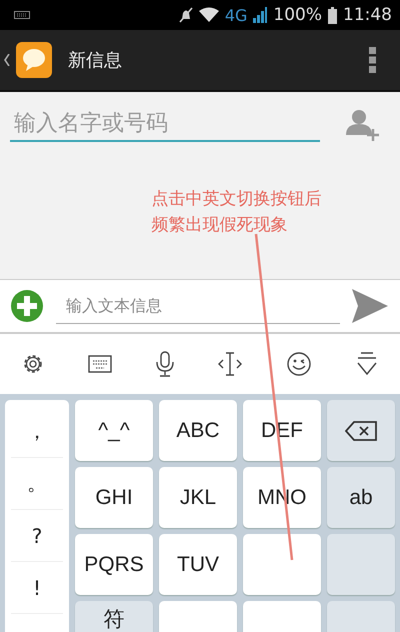  I want to click on backspace-key, so click(361, 430).